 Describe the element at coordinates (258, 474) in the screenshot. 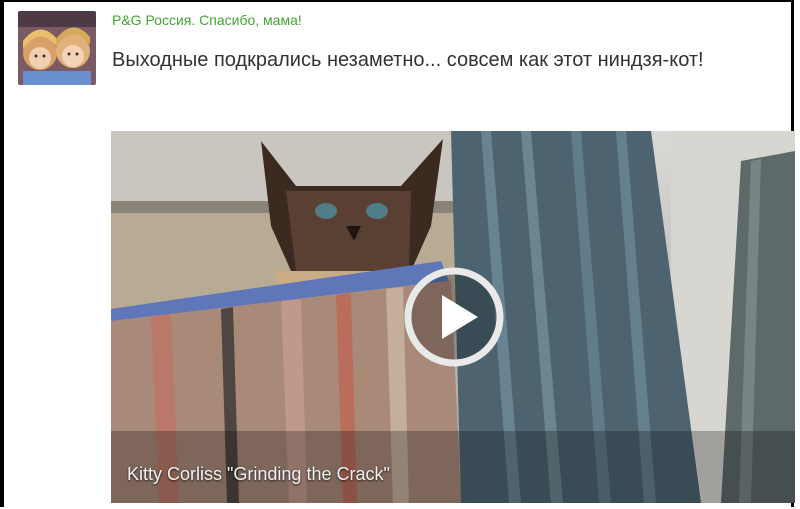

I see `video-caption: Kitty Corliss "Grinding the Crack"` at that location.